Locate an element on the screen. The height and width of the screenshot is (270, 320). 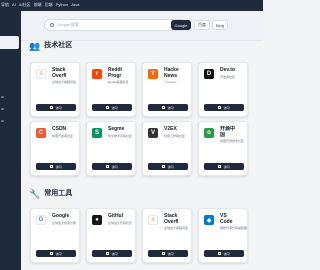
site-card: r Reddi Progr Reddit编程社区 访问 is located at coordinates (111, 89).